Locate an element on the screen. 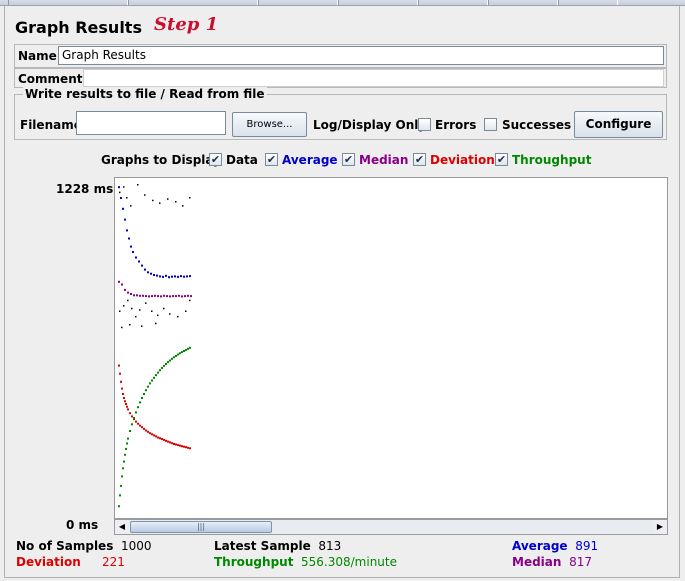 The width and height of the screenshot is (685, 581). name-row: Name: Graph Results is located at coordinates (340, 56).